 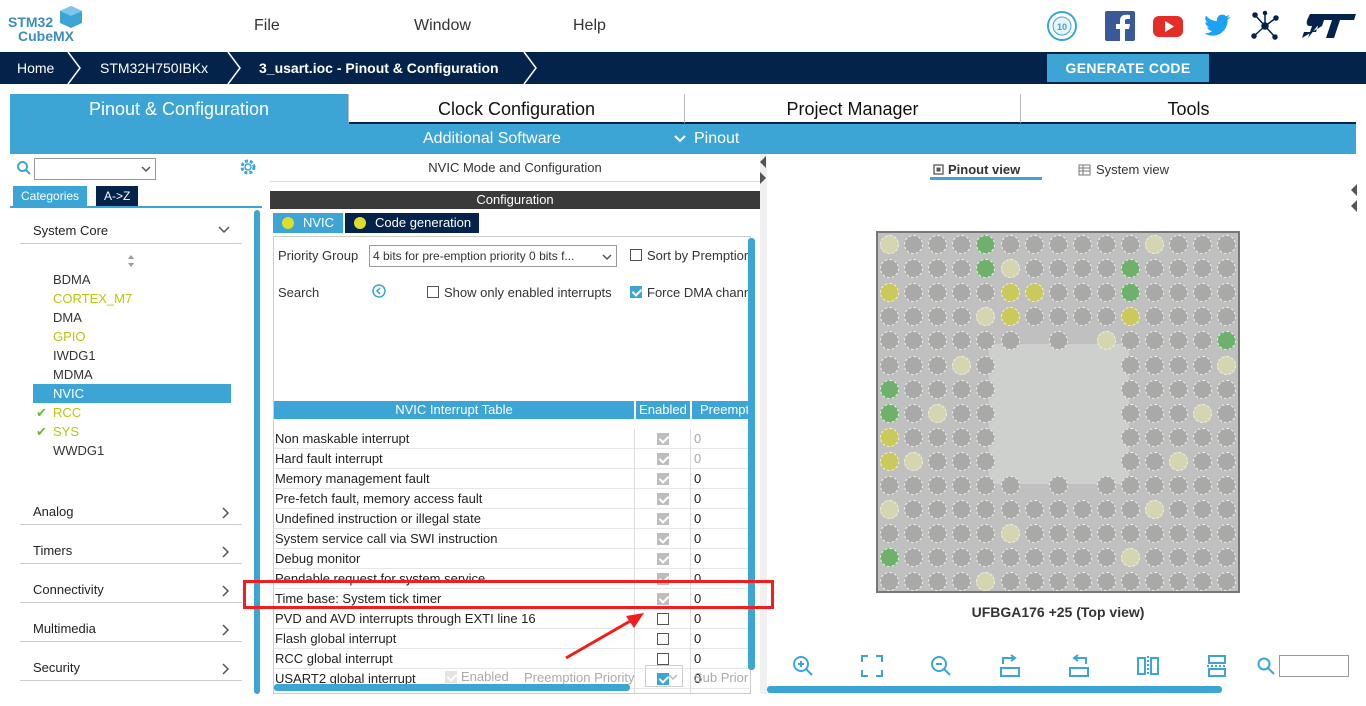 What do you see at coordinates (132, 355) in the screenshot?
I see `sidebar-item-iwdg1: IWDG1` at bounding box center [132, 355].